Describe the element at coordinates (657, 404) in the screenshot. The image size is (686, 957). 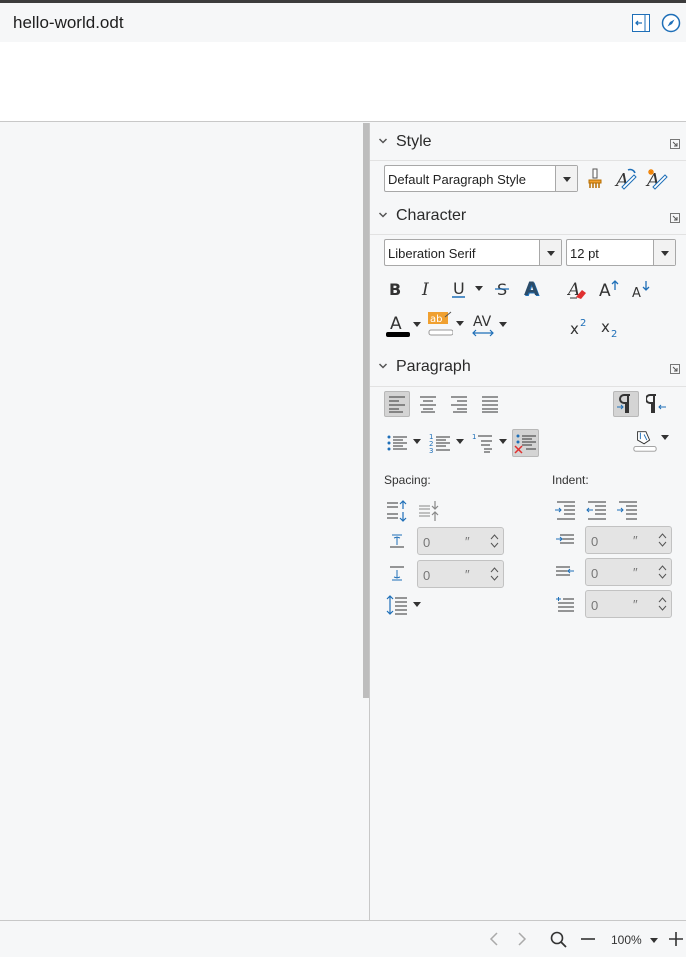
I see `right-to-left-icon` at that location.